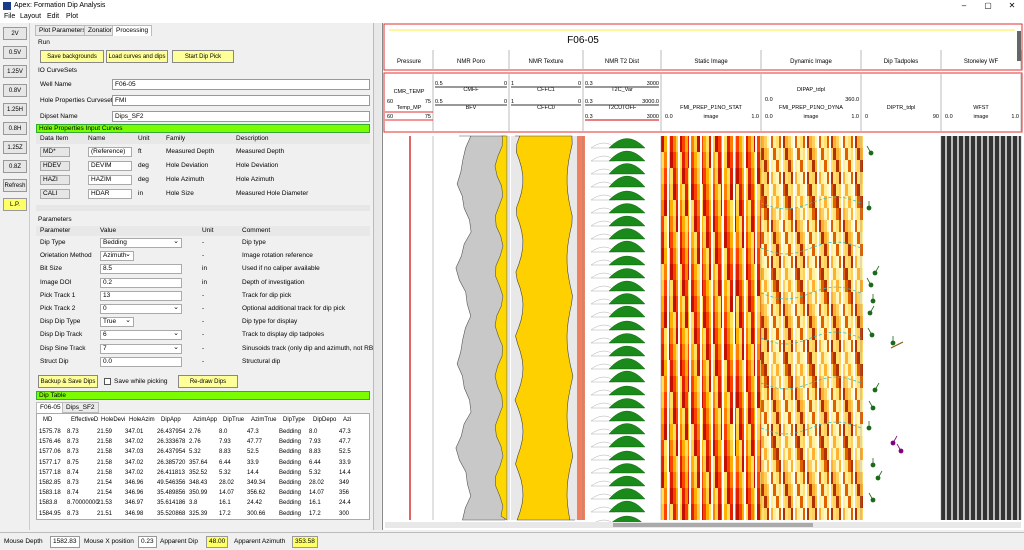 The height and width of the screenshot is (550, 1024). What do you see at coordinates (50, 452) in the screenshot?
I see `dip-table-cell: 1577.06` at bounding box center [50, 452].